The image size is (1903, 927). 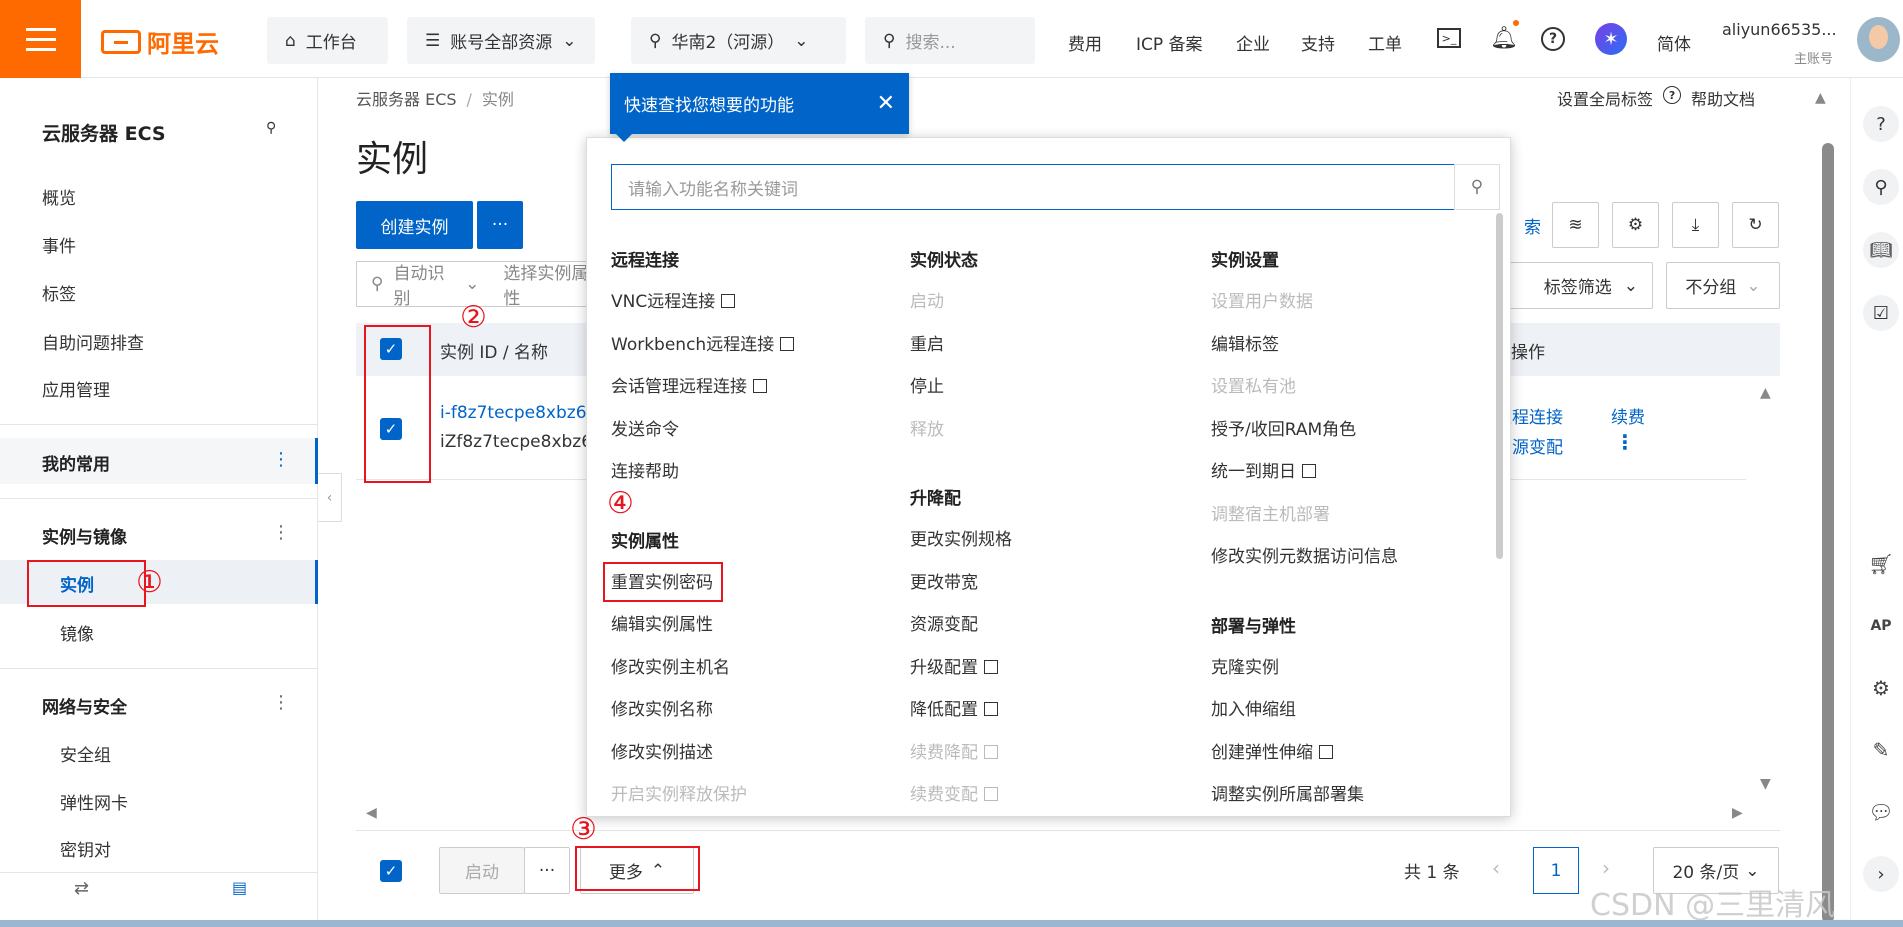 What do you see at coordinates (1881, 626) in the screenshot?
I see `api-icon: AP` at bounding box center [1881, 626].